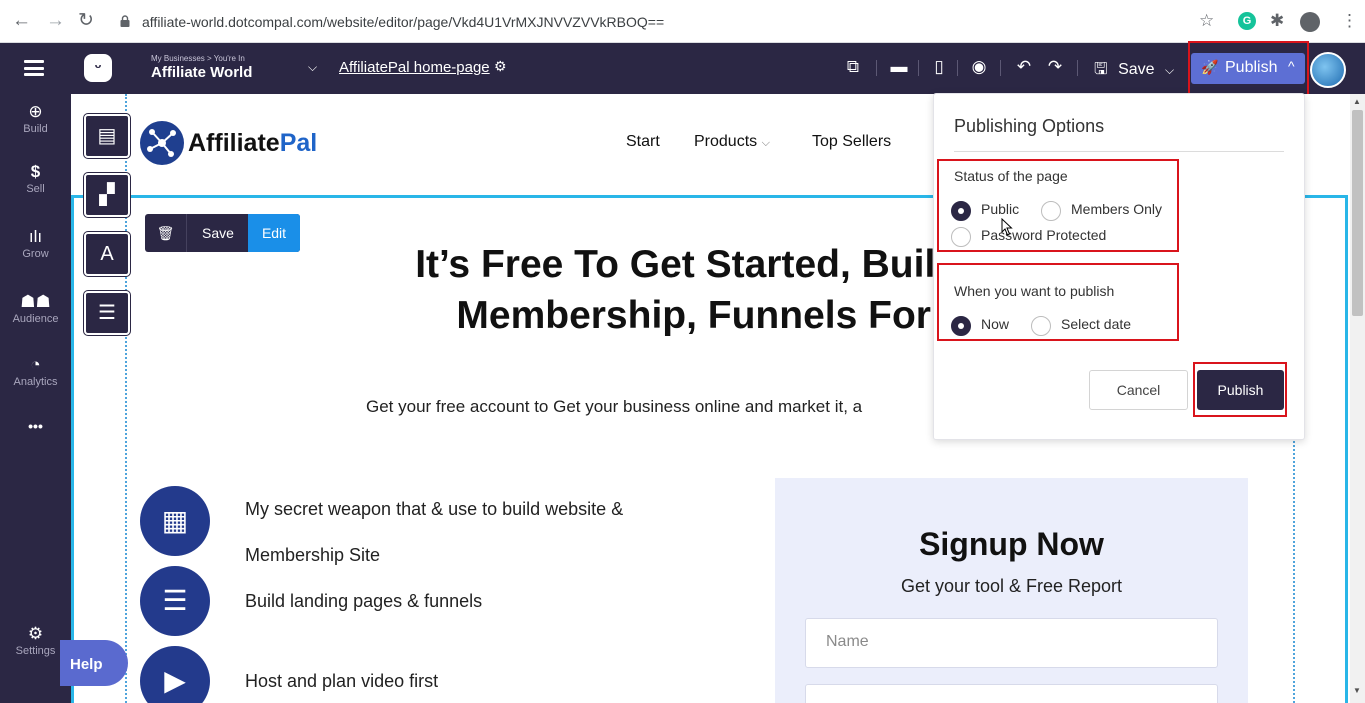 The image size is (1365, 703). What do you see at coordinates (1328, 70) in the screenshot?
I see `avatar` at bounding box center [1328, 70].